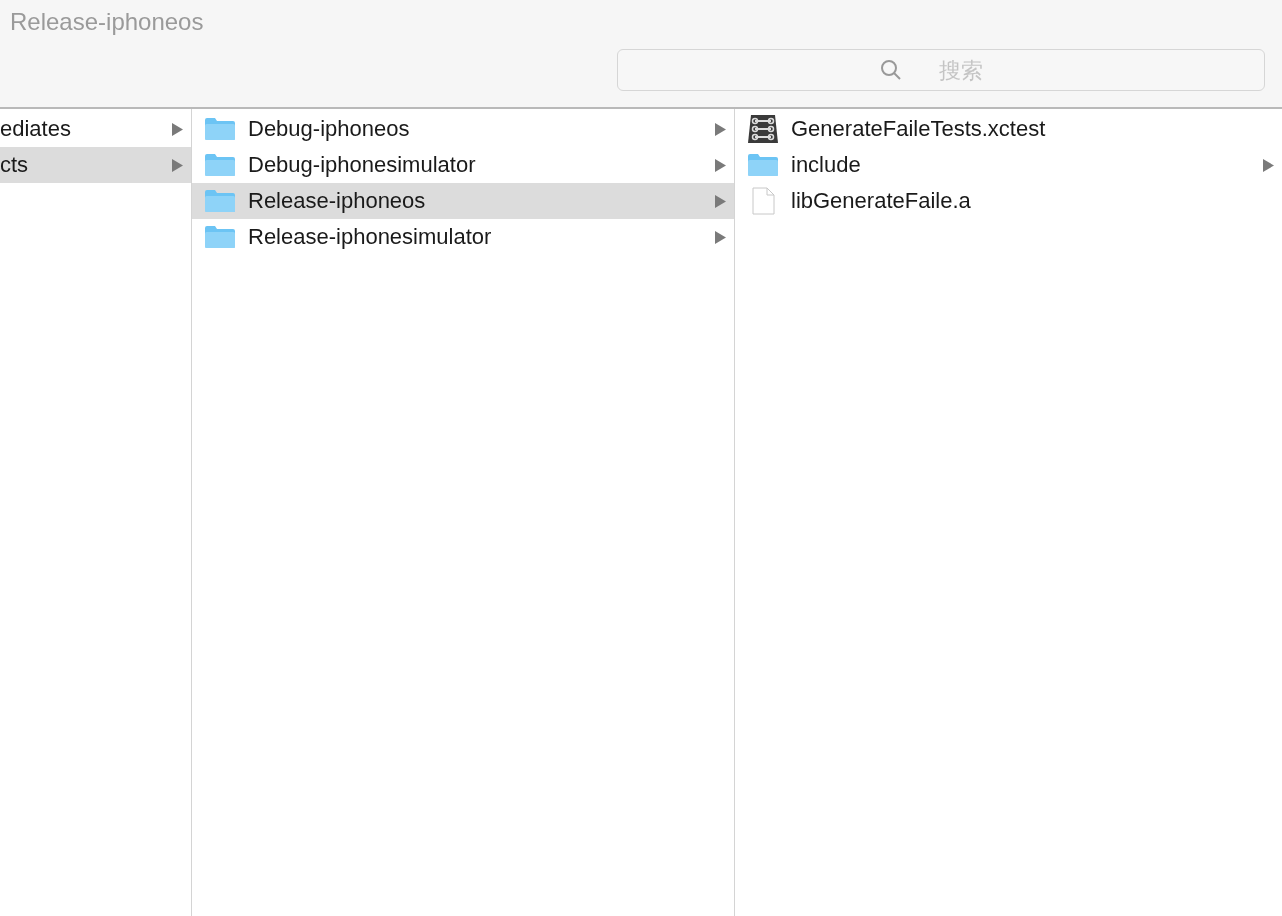 This screenshot has height=916, width=1282. I want to click on list-item: ediates, so click(95, 129).